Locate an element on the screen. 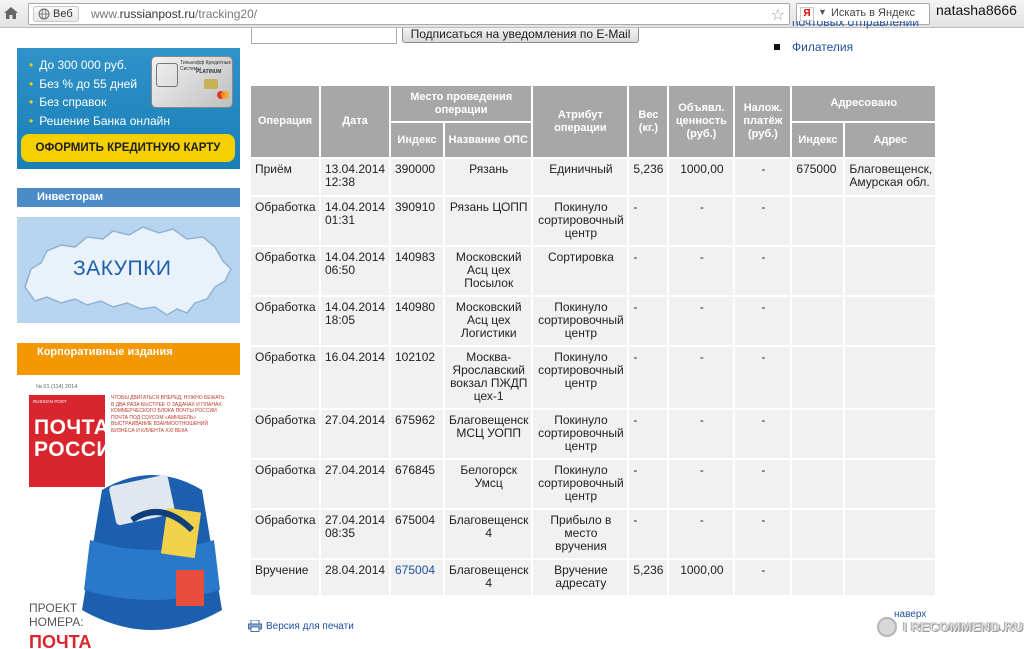 This screenshot has width=1024, height=649. cell-index: 676845 is located at coordinates (417, 484).